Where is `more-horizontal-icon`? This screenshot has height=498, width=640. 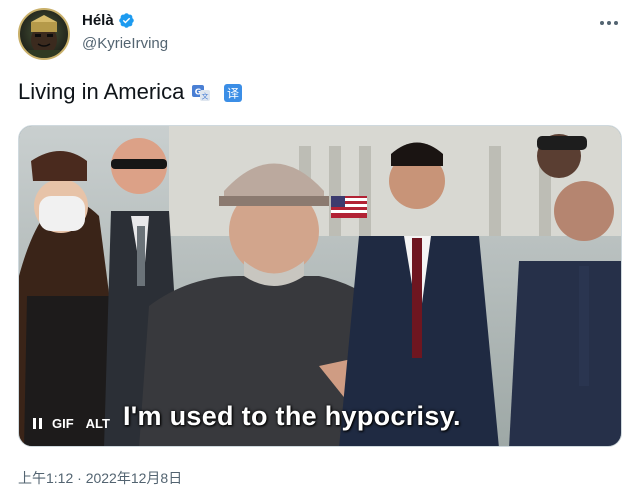
more-horizontal-icon is located at coordinates (609, 23).